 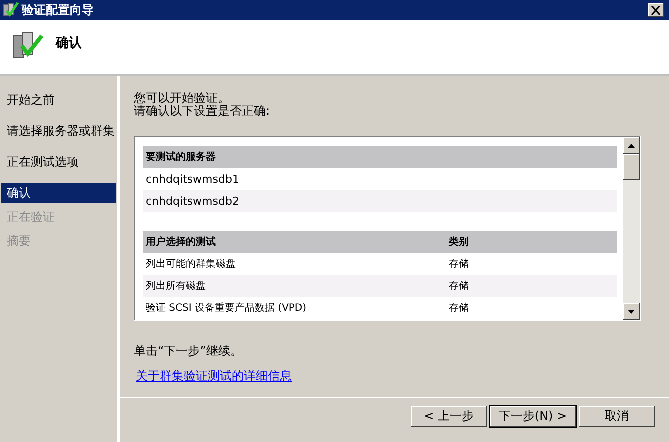 I want to click on table-cell-text: 列出所有磁盘, so click(x=176, y=286).